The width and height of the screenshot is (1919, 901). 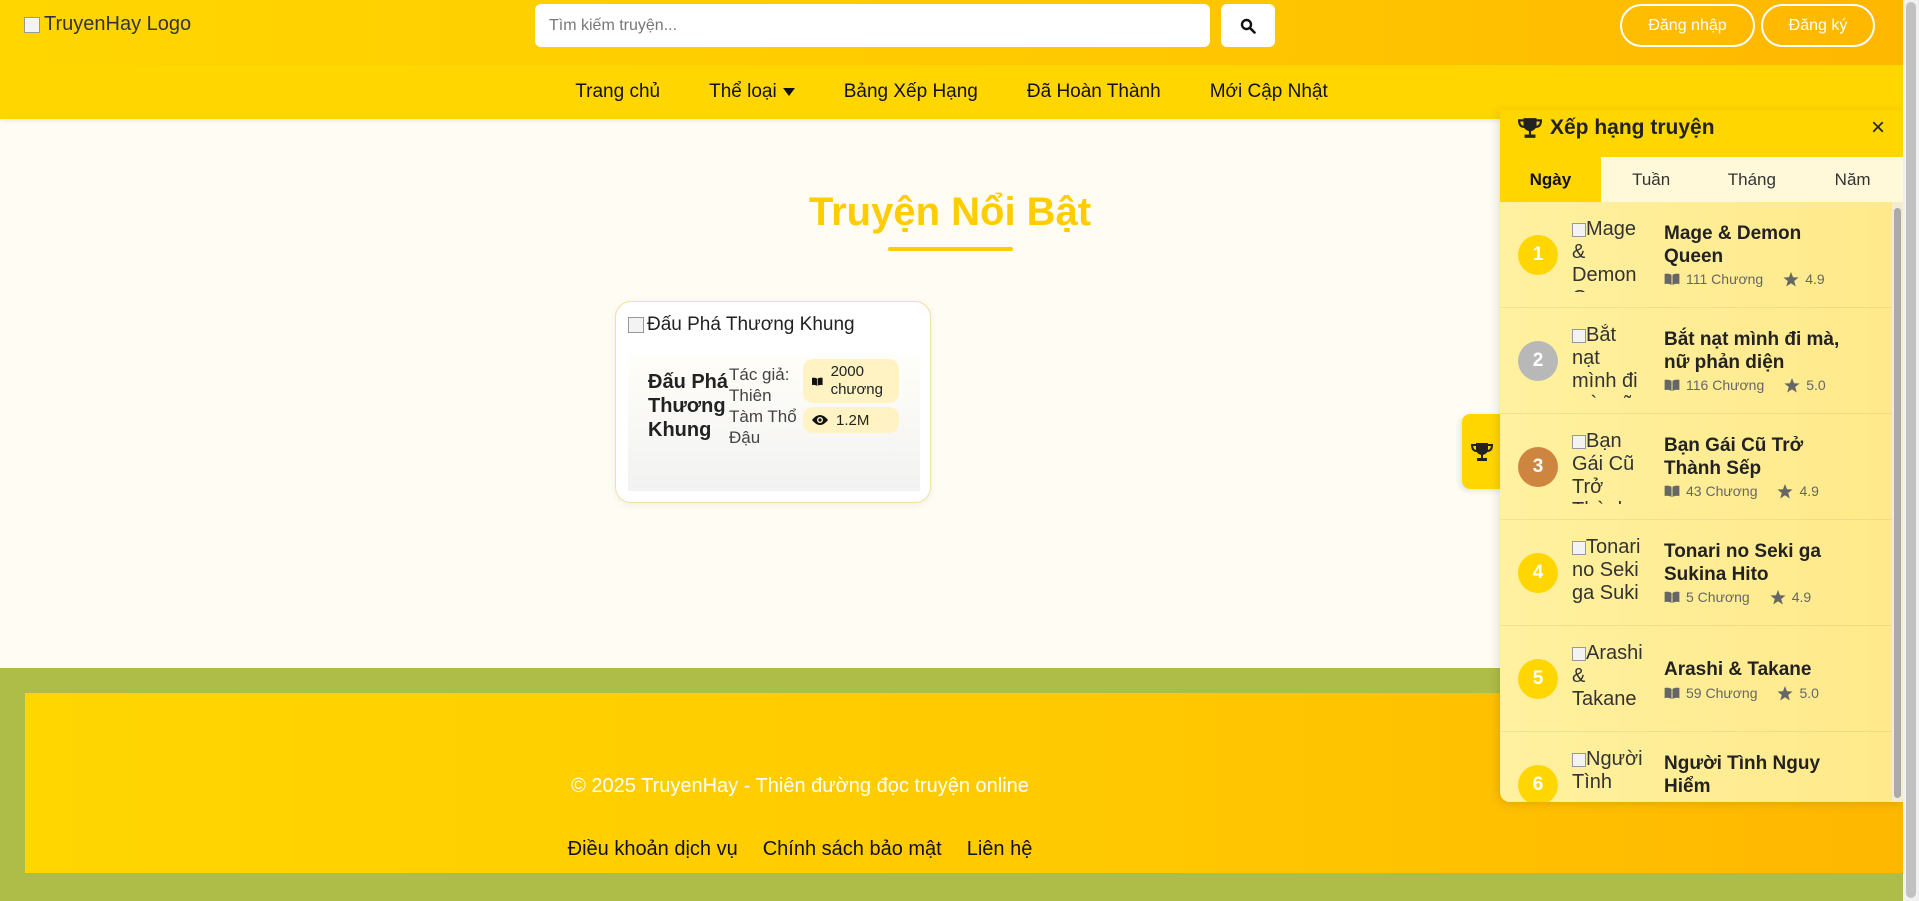 I want to click on ranking-scrollbar, so click(x=1897, y=502).